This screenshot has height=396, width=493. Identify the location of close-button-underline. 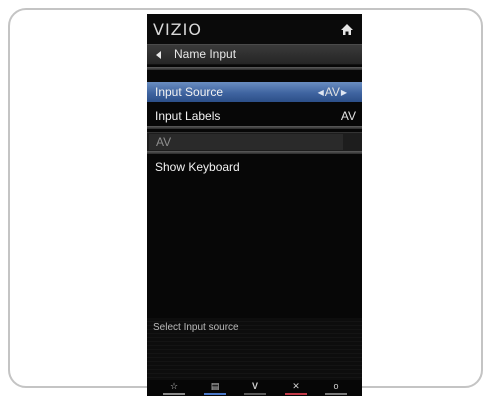
(296, 394).